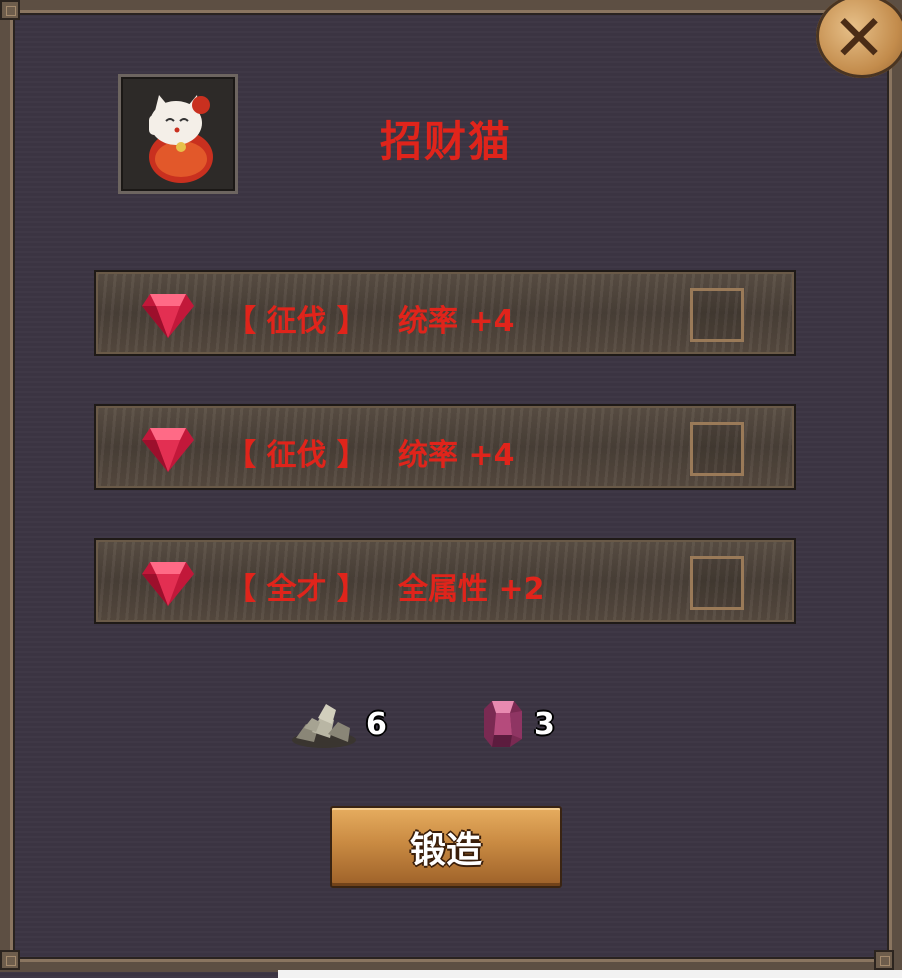 The height and width of the screenshot is (978, 902). What do you see at coordinates (296, 589) in the screenshot?
I see `attribute-tag: 【 全才 】` at bounding box center [296, 589].